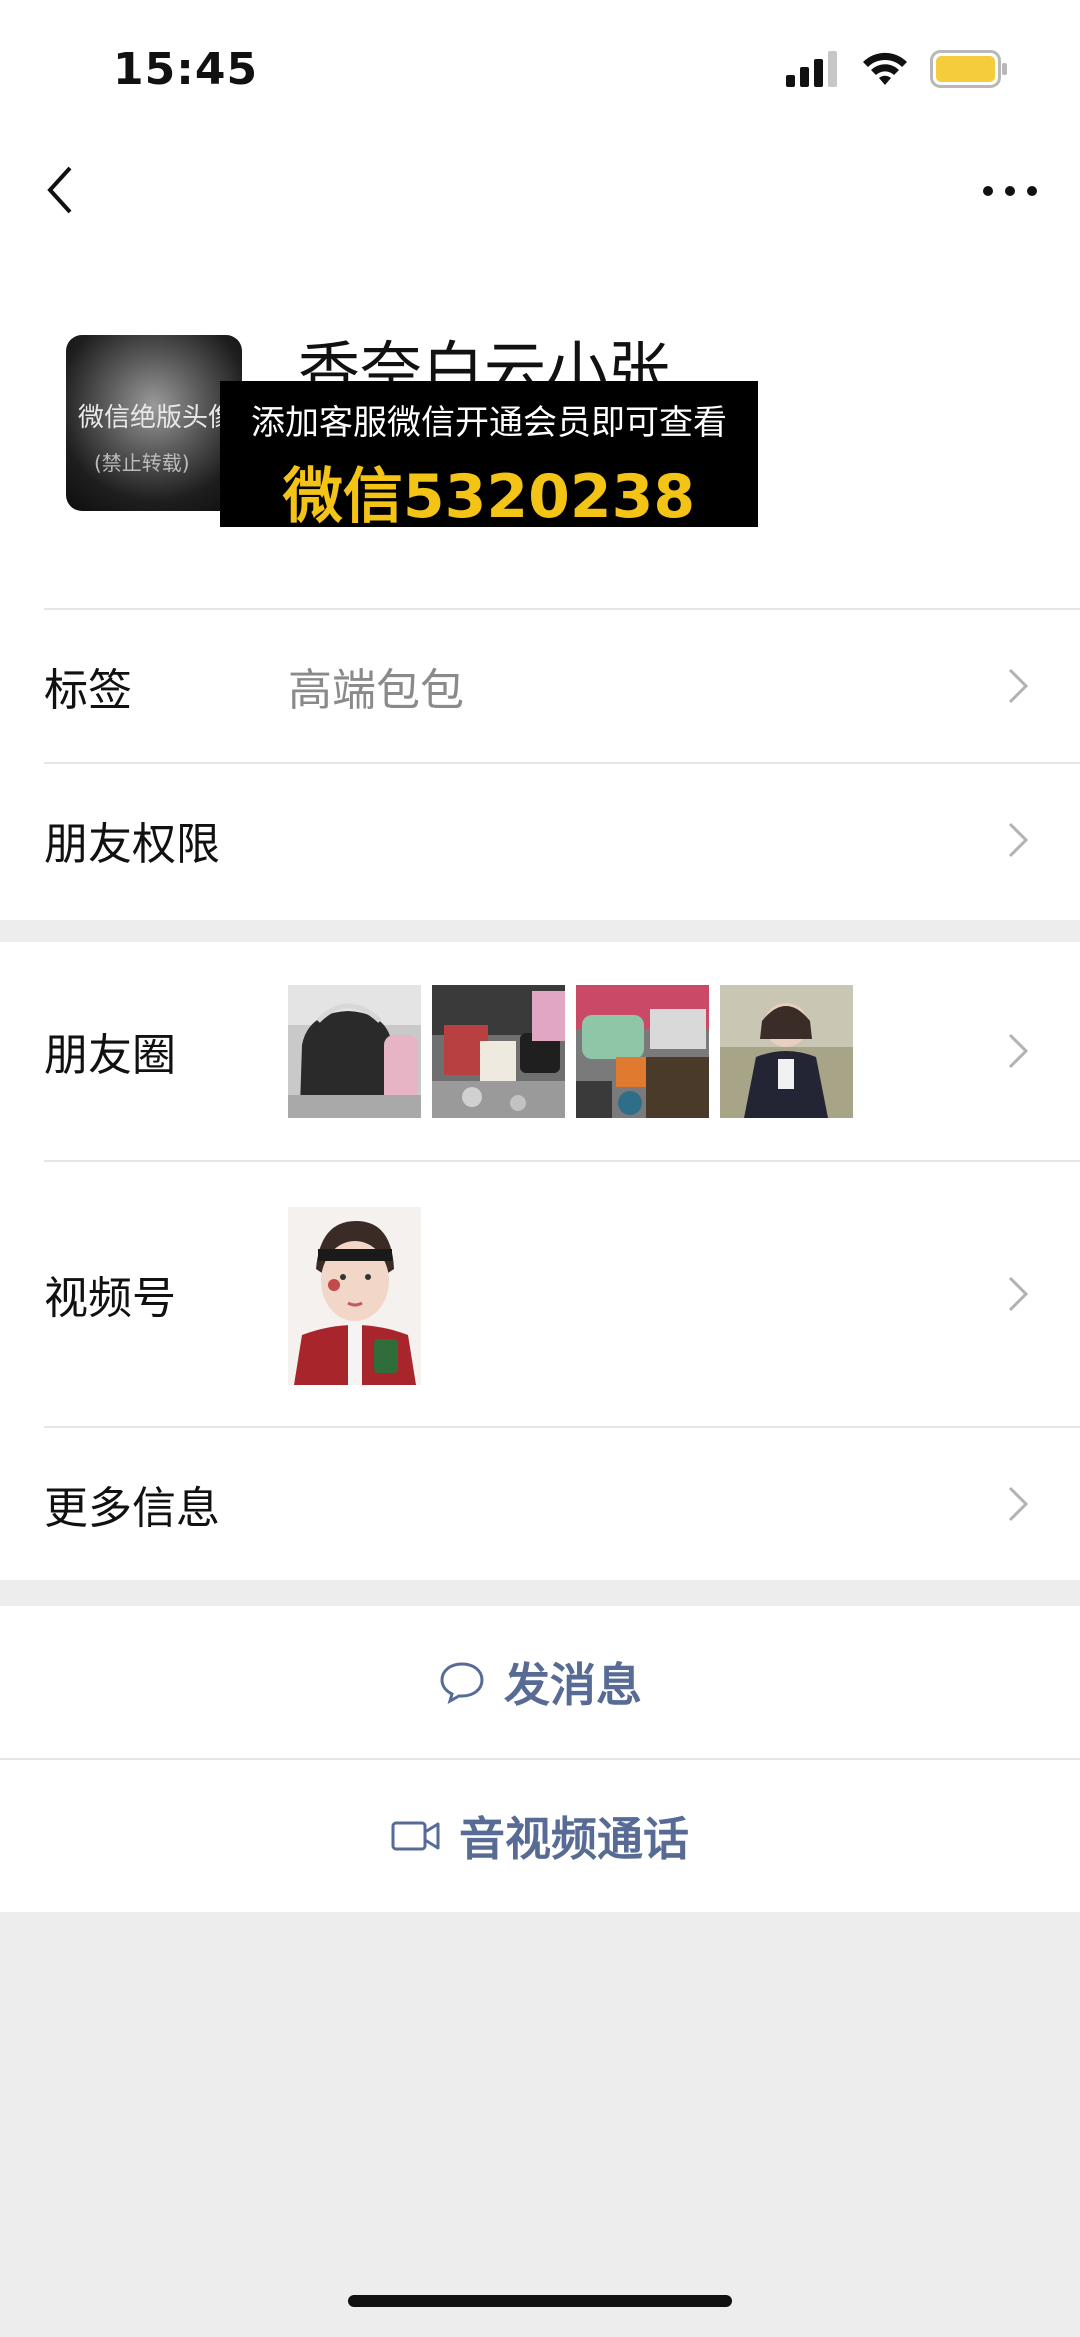 The image size is (1080, 2337). I want to click on signal-icon, so click(811, 69).